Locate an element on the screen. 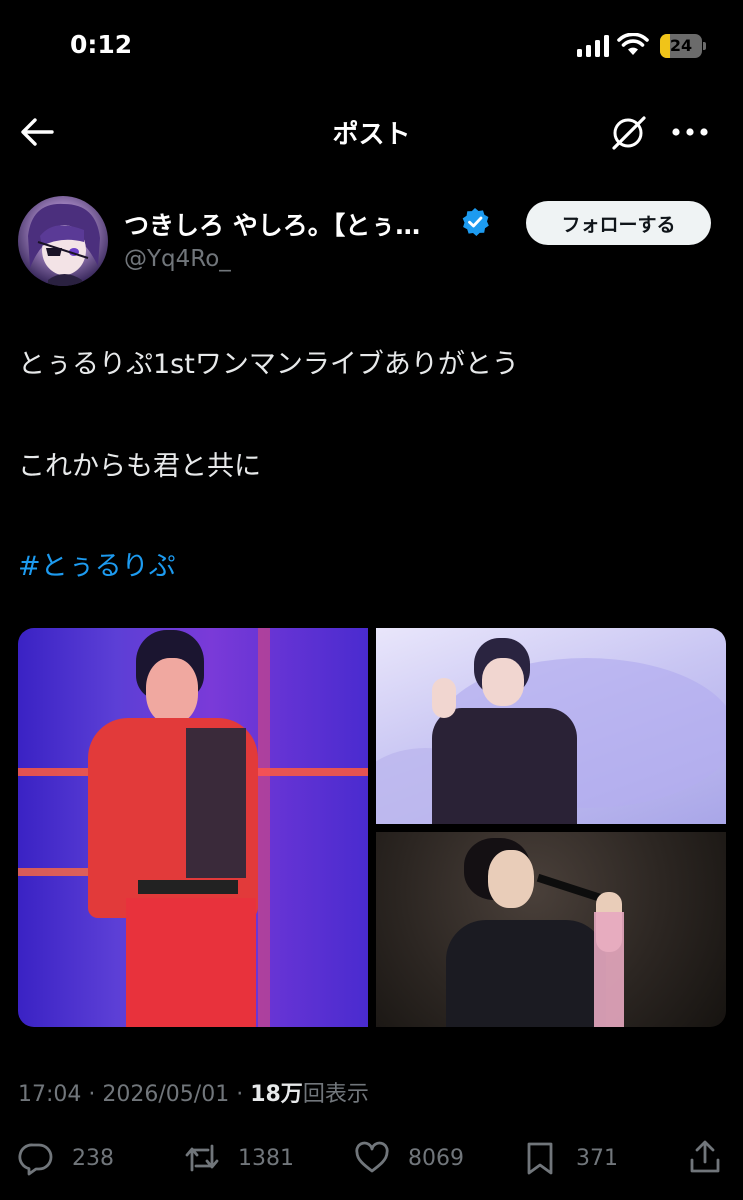 This screenshot has height=1200, width=743. repost-icon is located at coordinates (202, 1158).